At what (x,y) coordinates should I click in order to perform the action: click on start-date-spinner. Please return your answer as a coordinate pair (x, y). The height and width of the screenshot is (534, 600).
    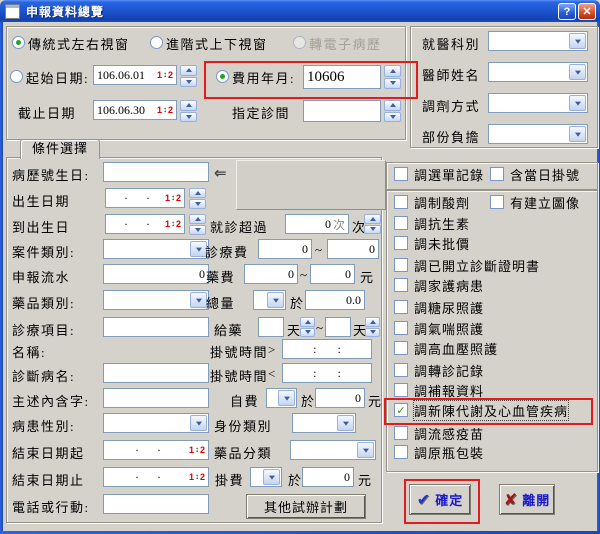
    Looking at the image, I should click on (188, 76).